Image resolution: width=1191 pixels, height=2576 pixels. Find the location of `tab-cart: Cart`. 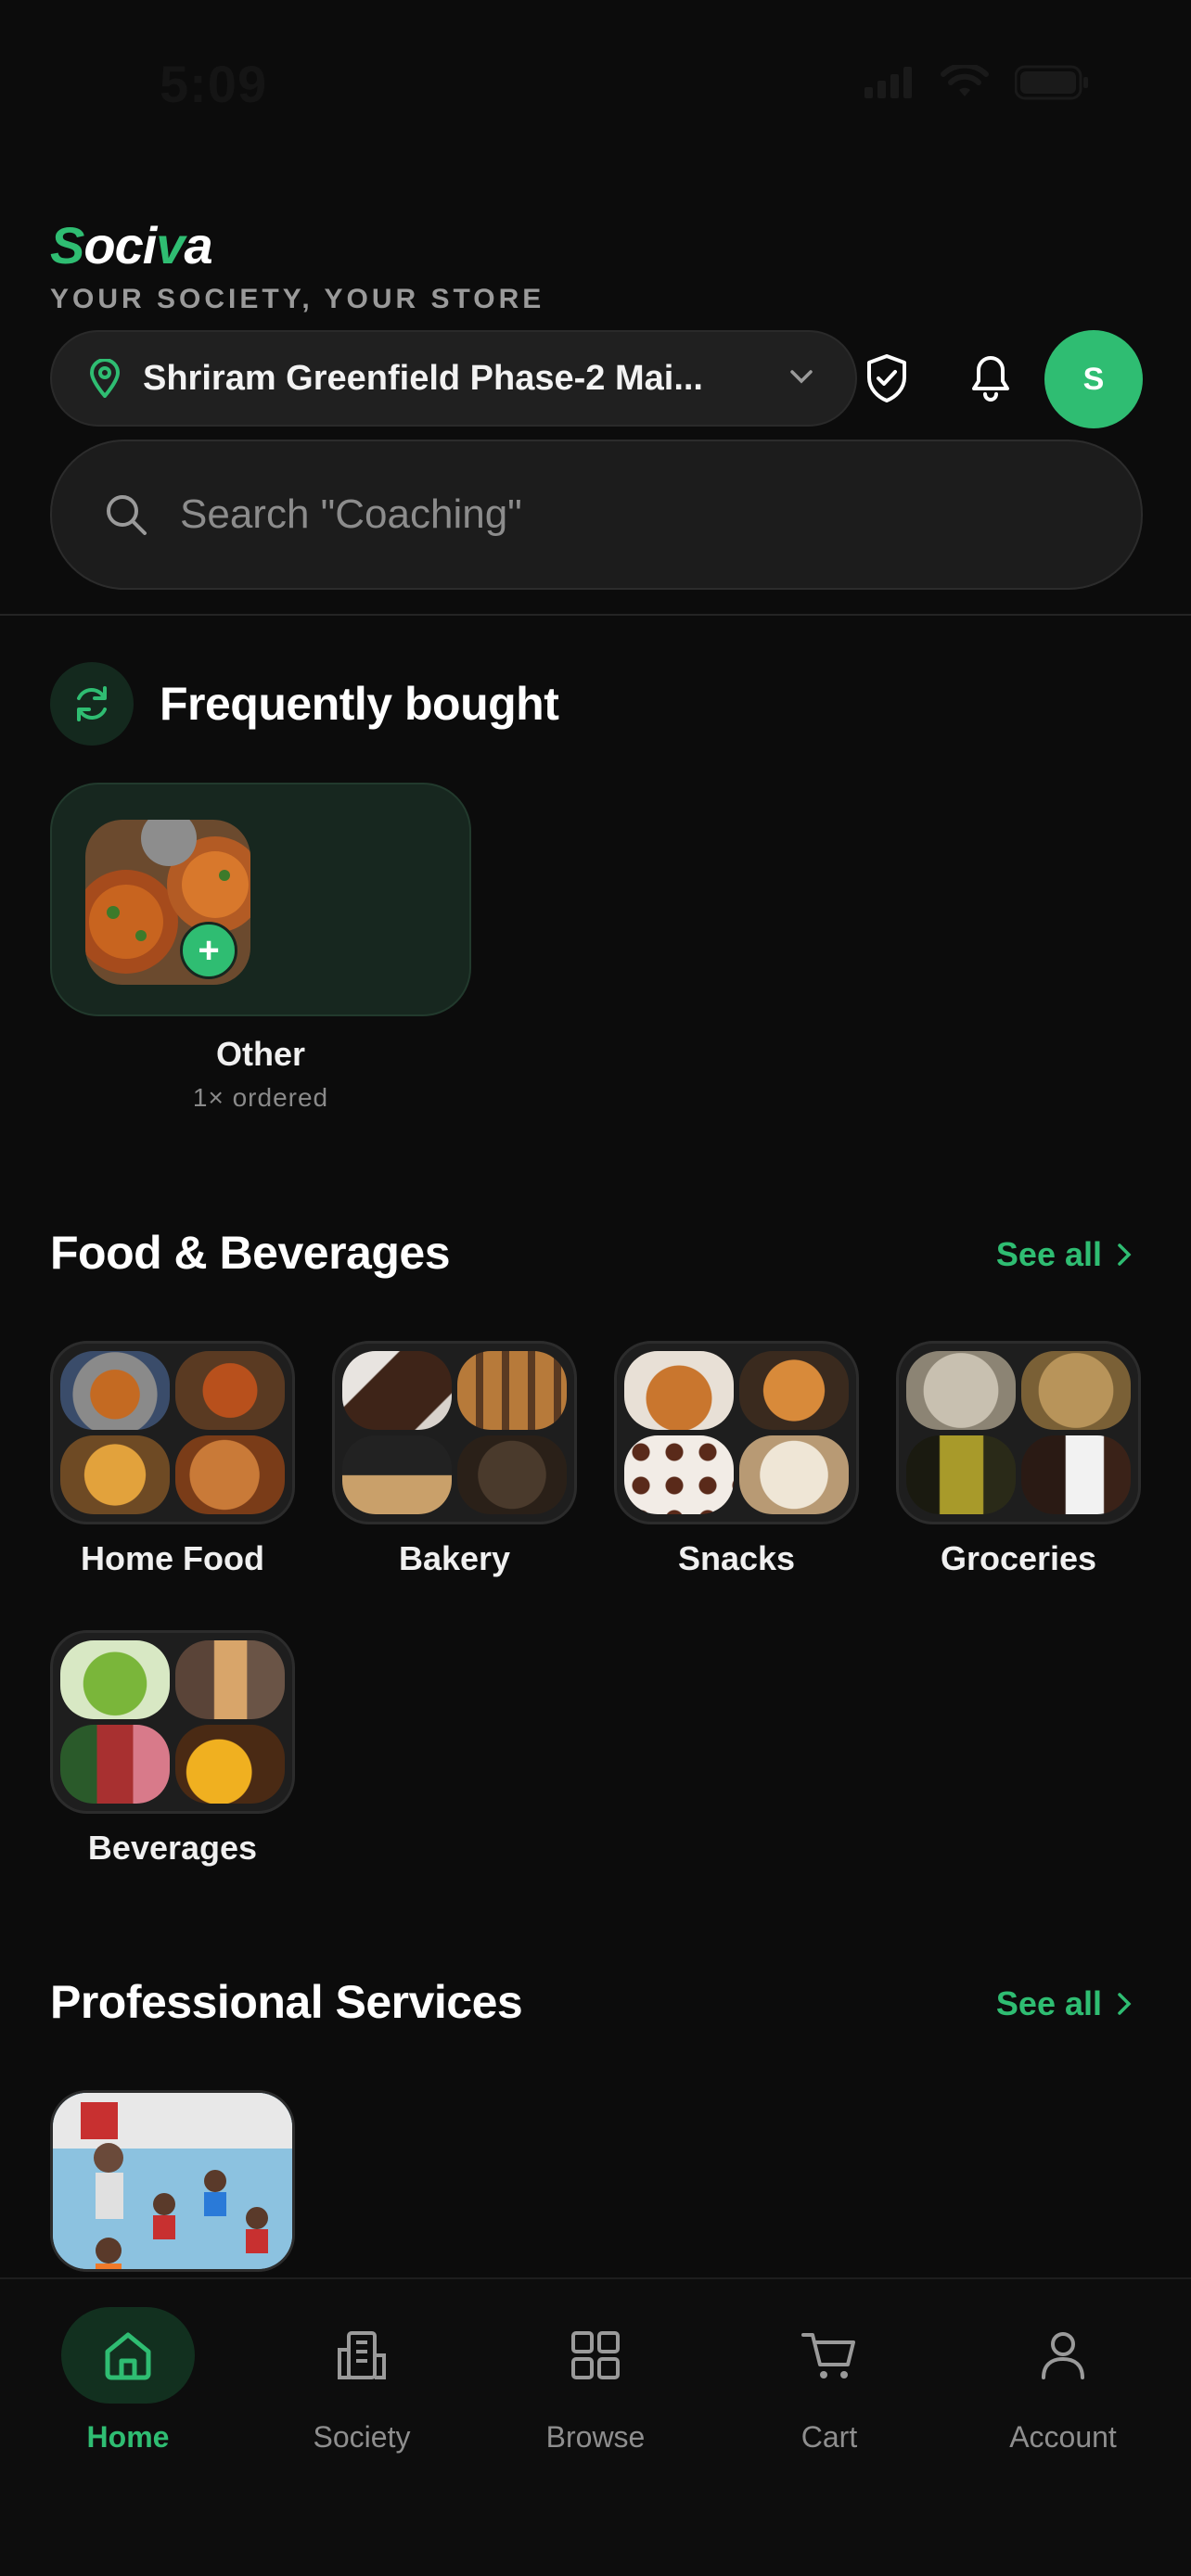

tab-cart: Cart is located at coordinates (829, 2381).